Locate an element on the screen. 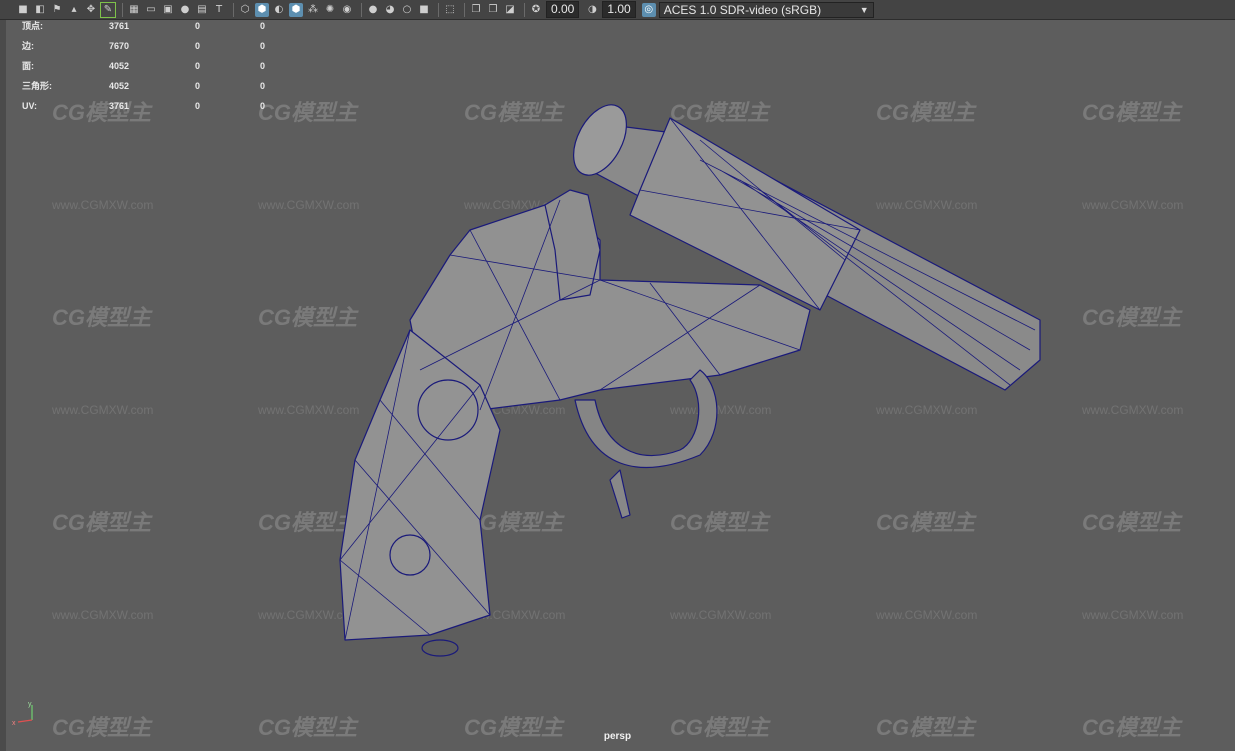  stat-value: 7670 is located at coordinates (119, 46).